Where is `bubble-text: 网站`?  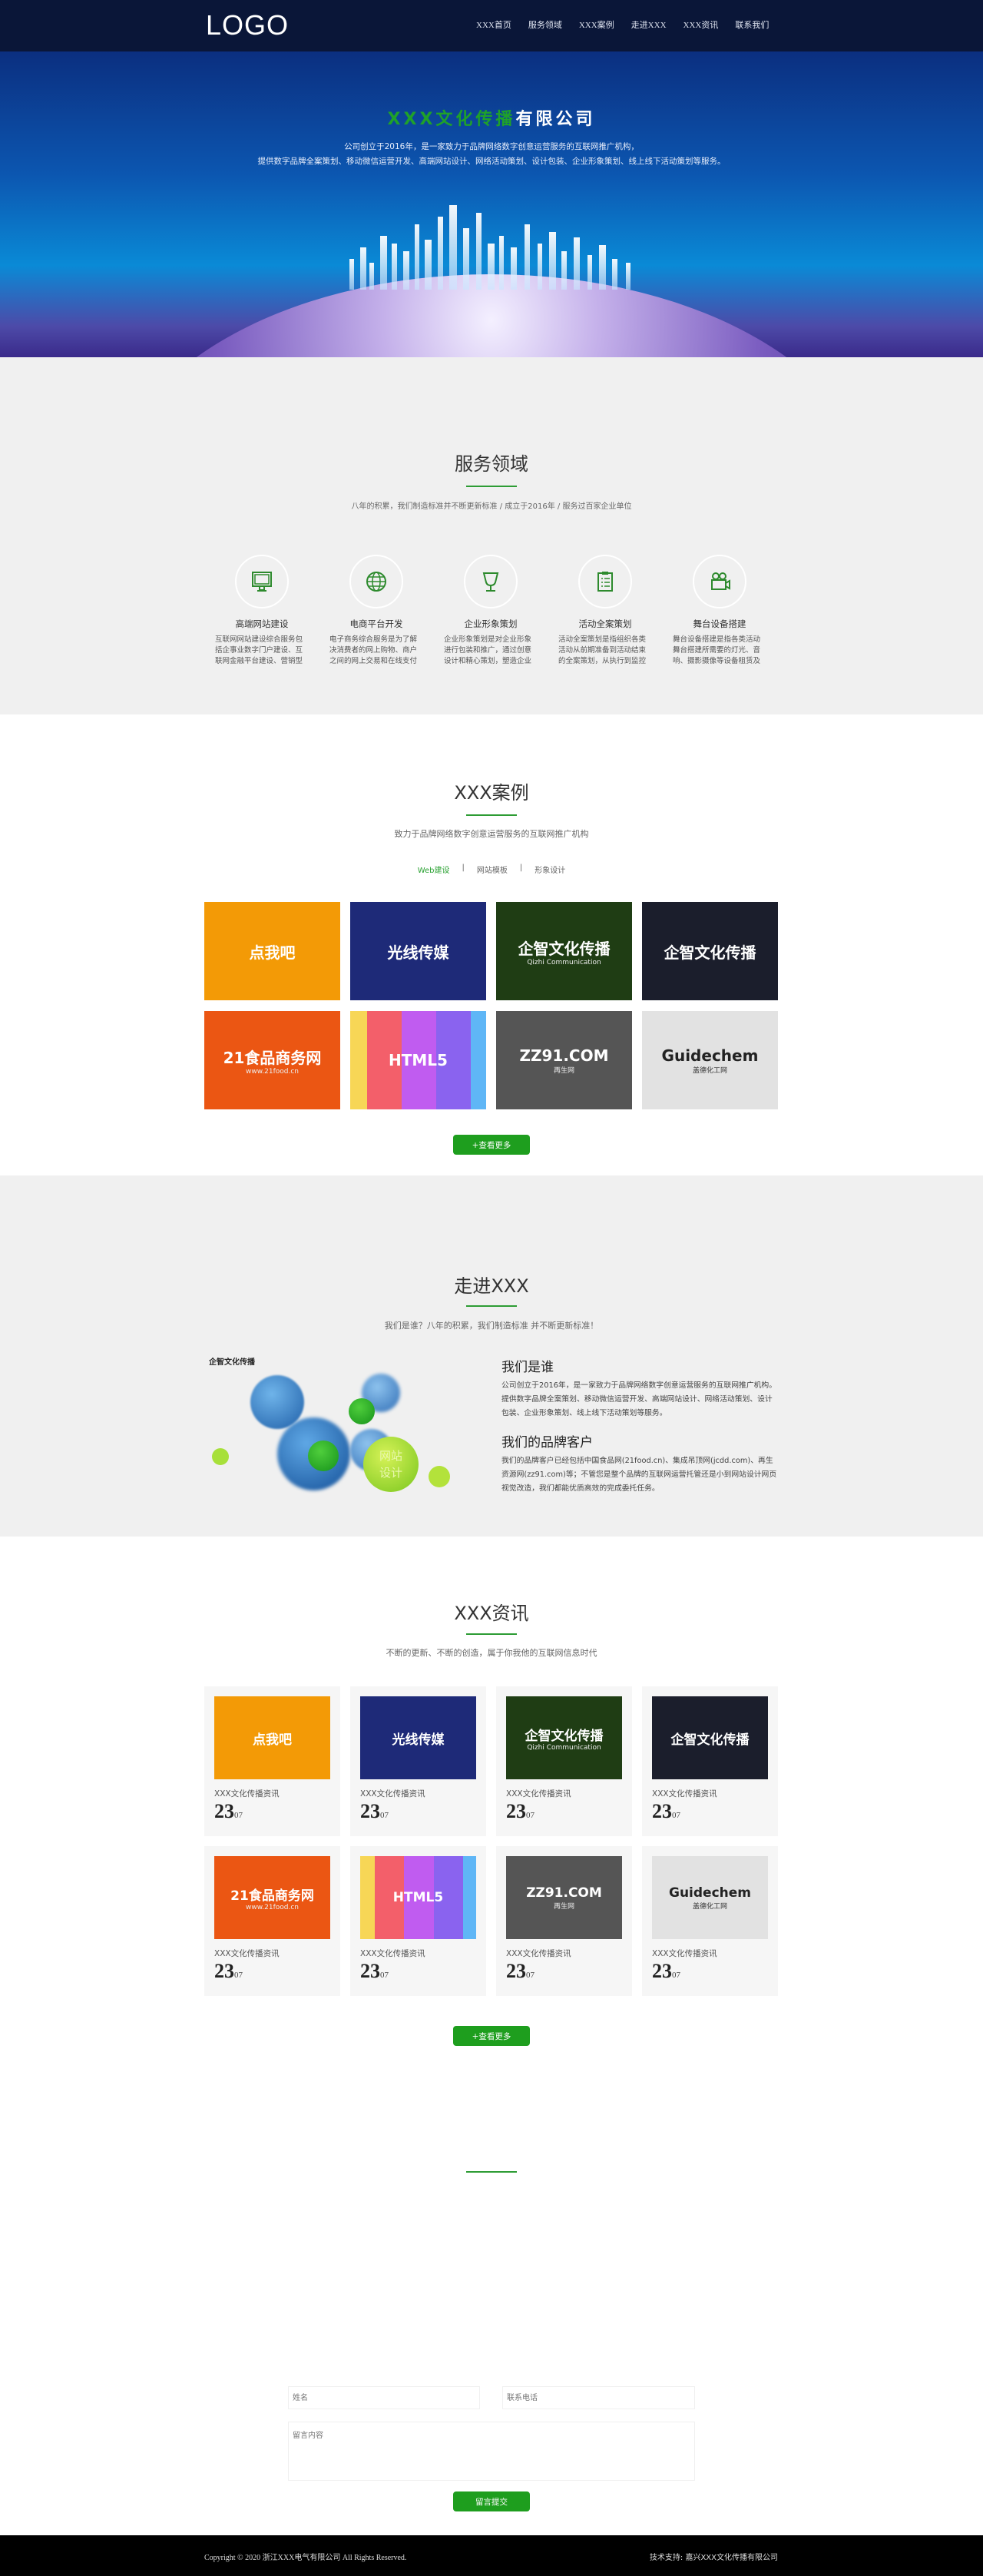
bubble-text: 网站 is located at coordinates (390, 1456).